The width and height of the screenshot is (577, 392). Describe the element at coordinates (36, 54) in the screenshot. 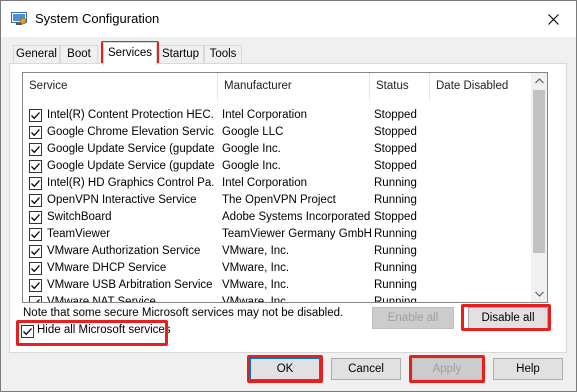

I see `tab-general: General` at that location.